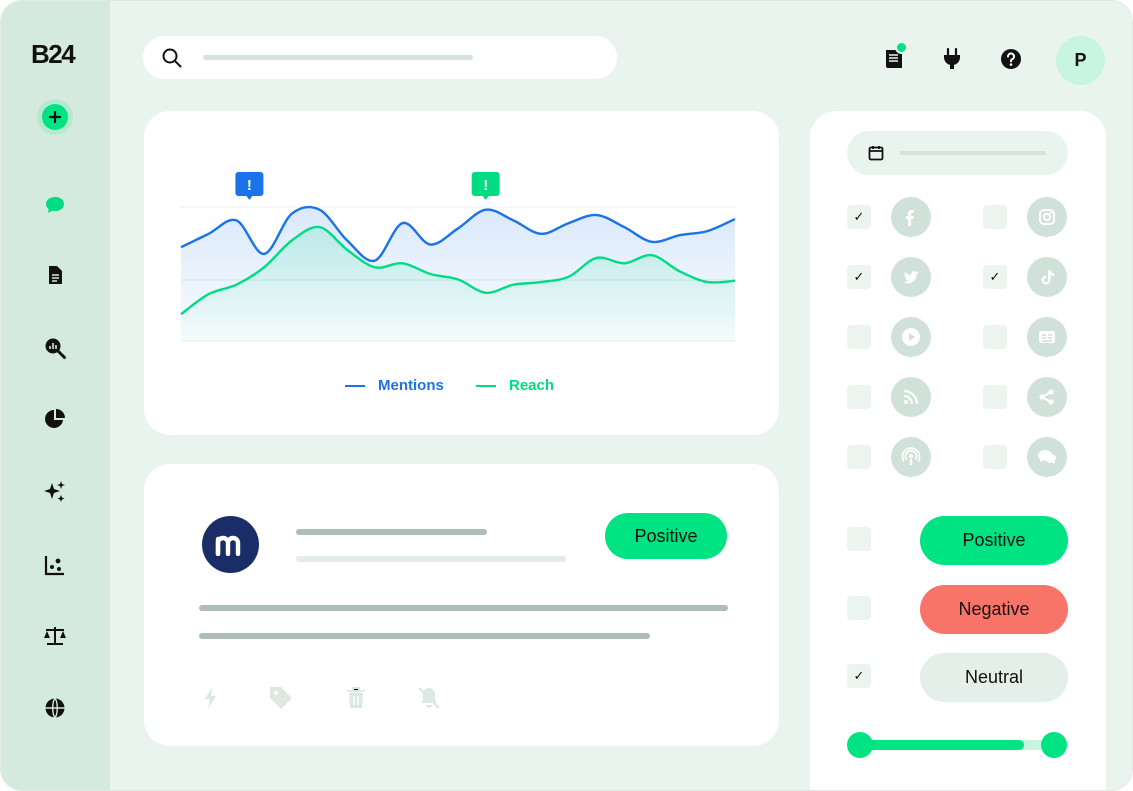 The width and height of the screenshot is (1133, 791). I want to click on source-podcast, so click(911, 457).